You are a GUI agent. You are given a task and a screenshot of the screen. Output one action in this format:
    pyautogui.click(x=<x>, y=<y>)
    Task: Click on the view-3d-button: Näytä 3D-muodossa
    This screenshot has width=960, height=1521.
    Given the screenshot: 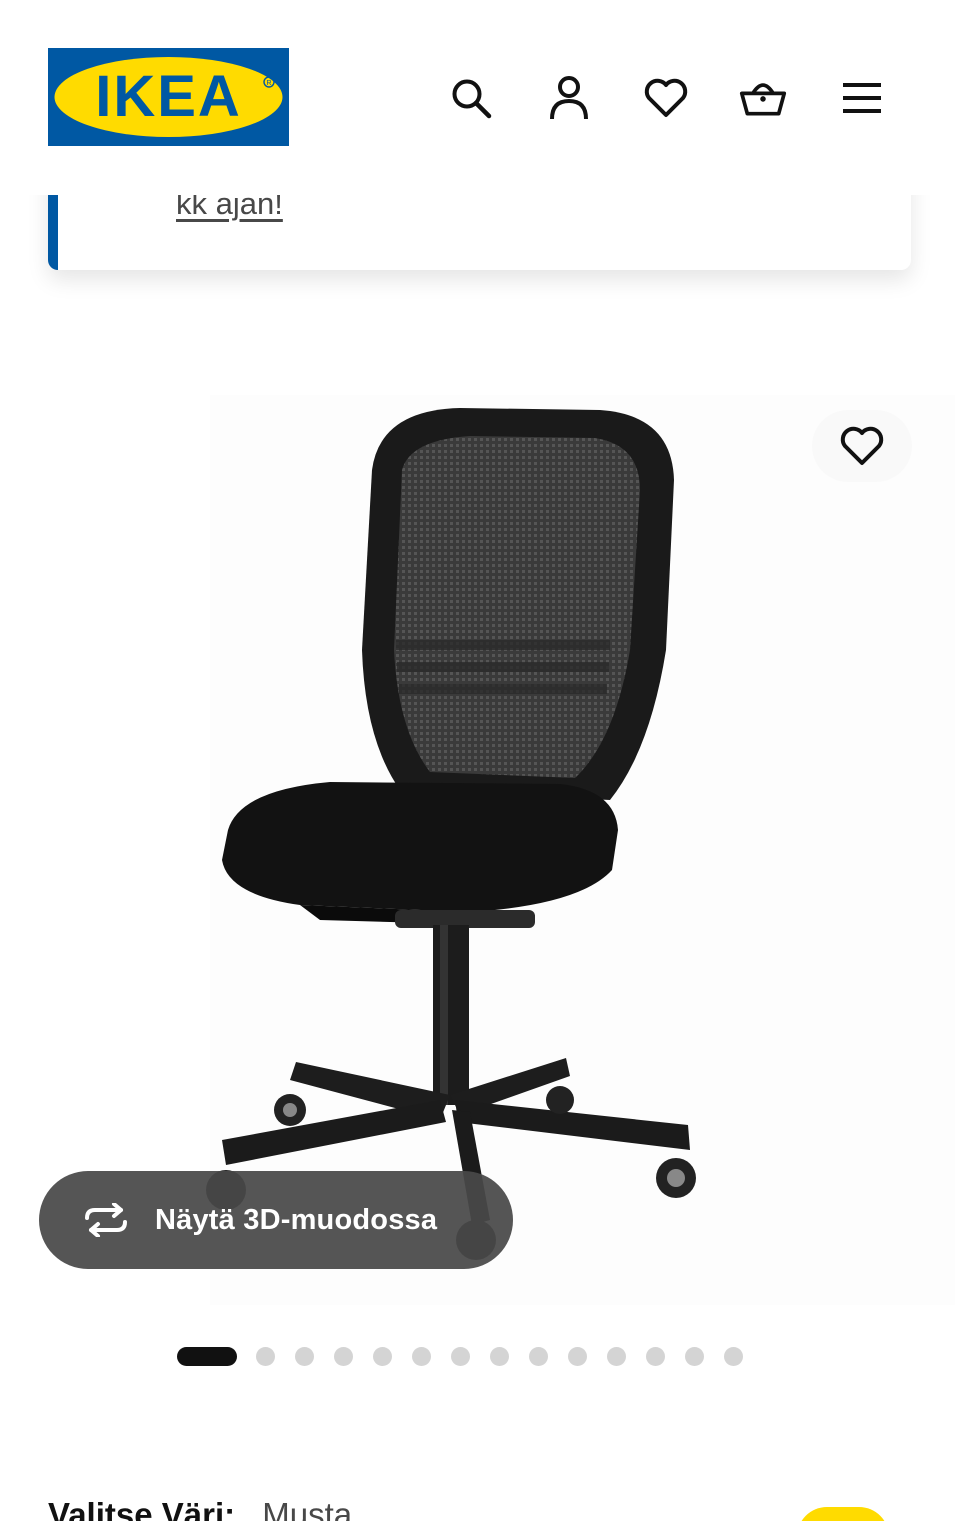 What is the action you would take?
    pyautogui.click(x=276, y=1220)
    